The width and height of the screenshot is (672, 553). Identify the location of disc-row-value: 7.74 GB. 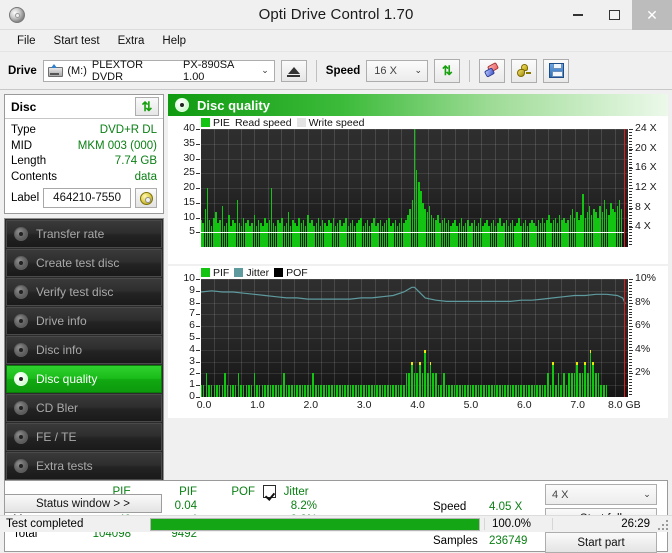
(135, 161).